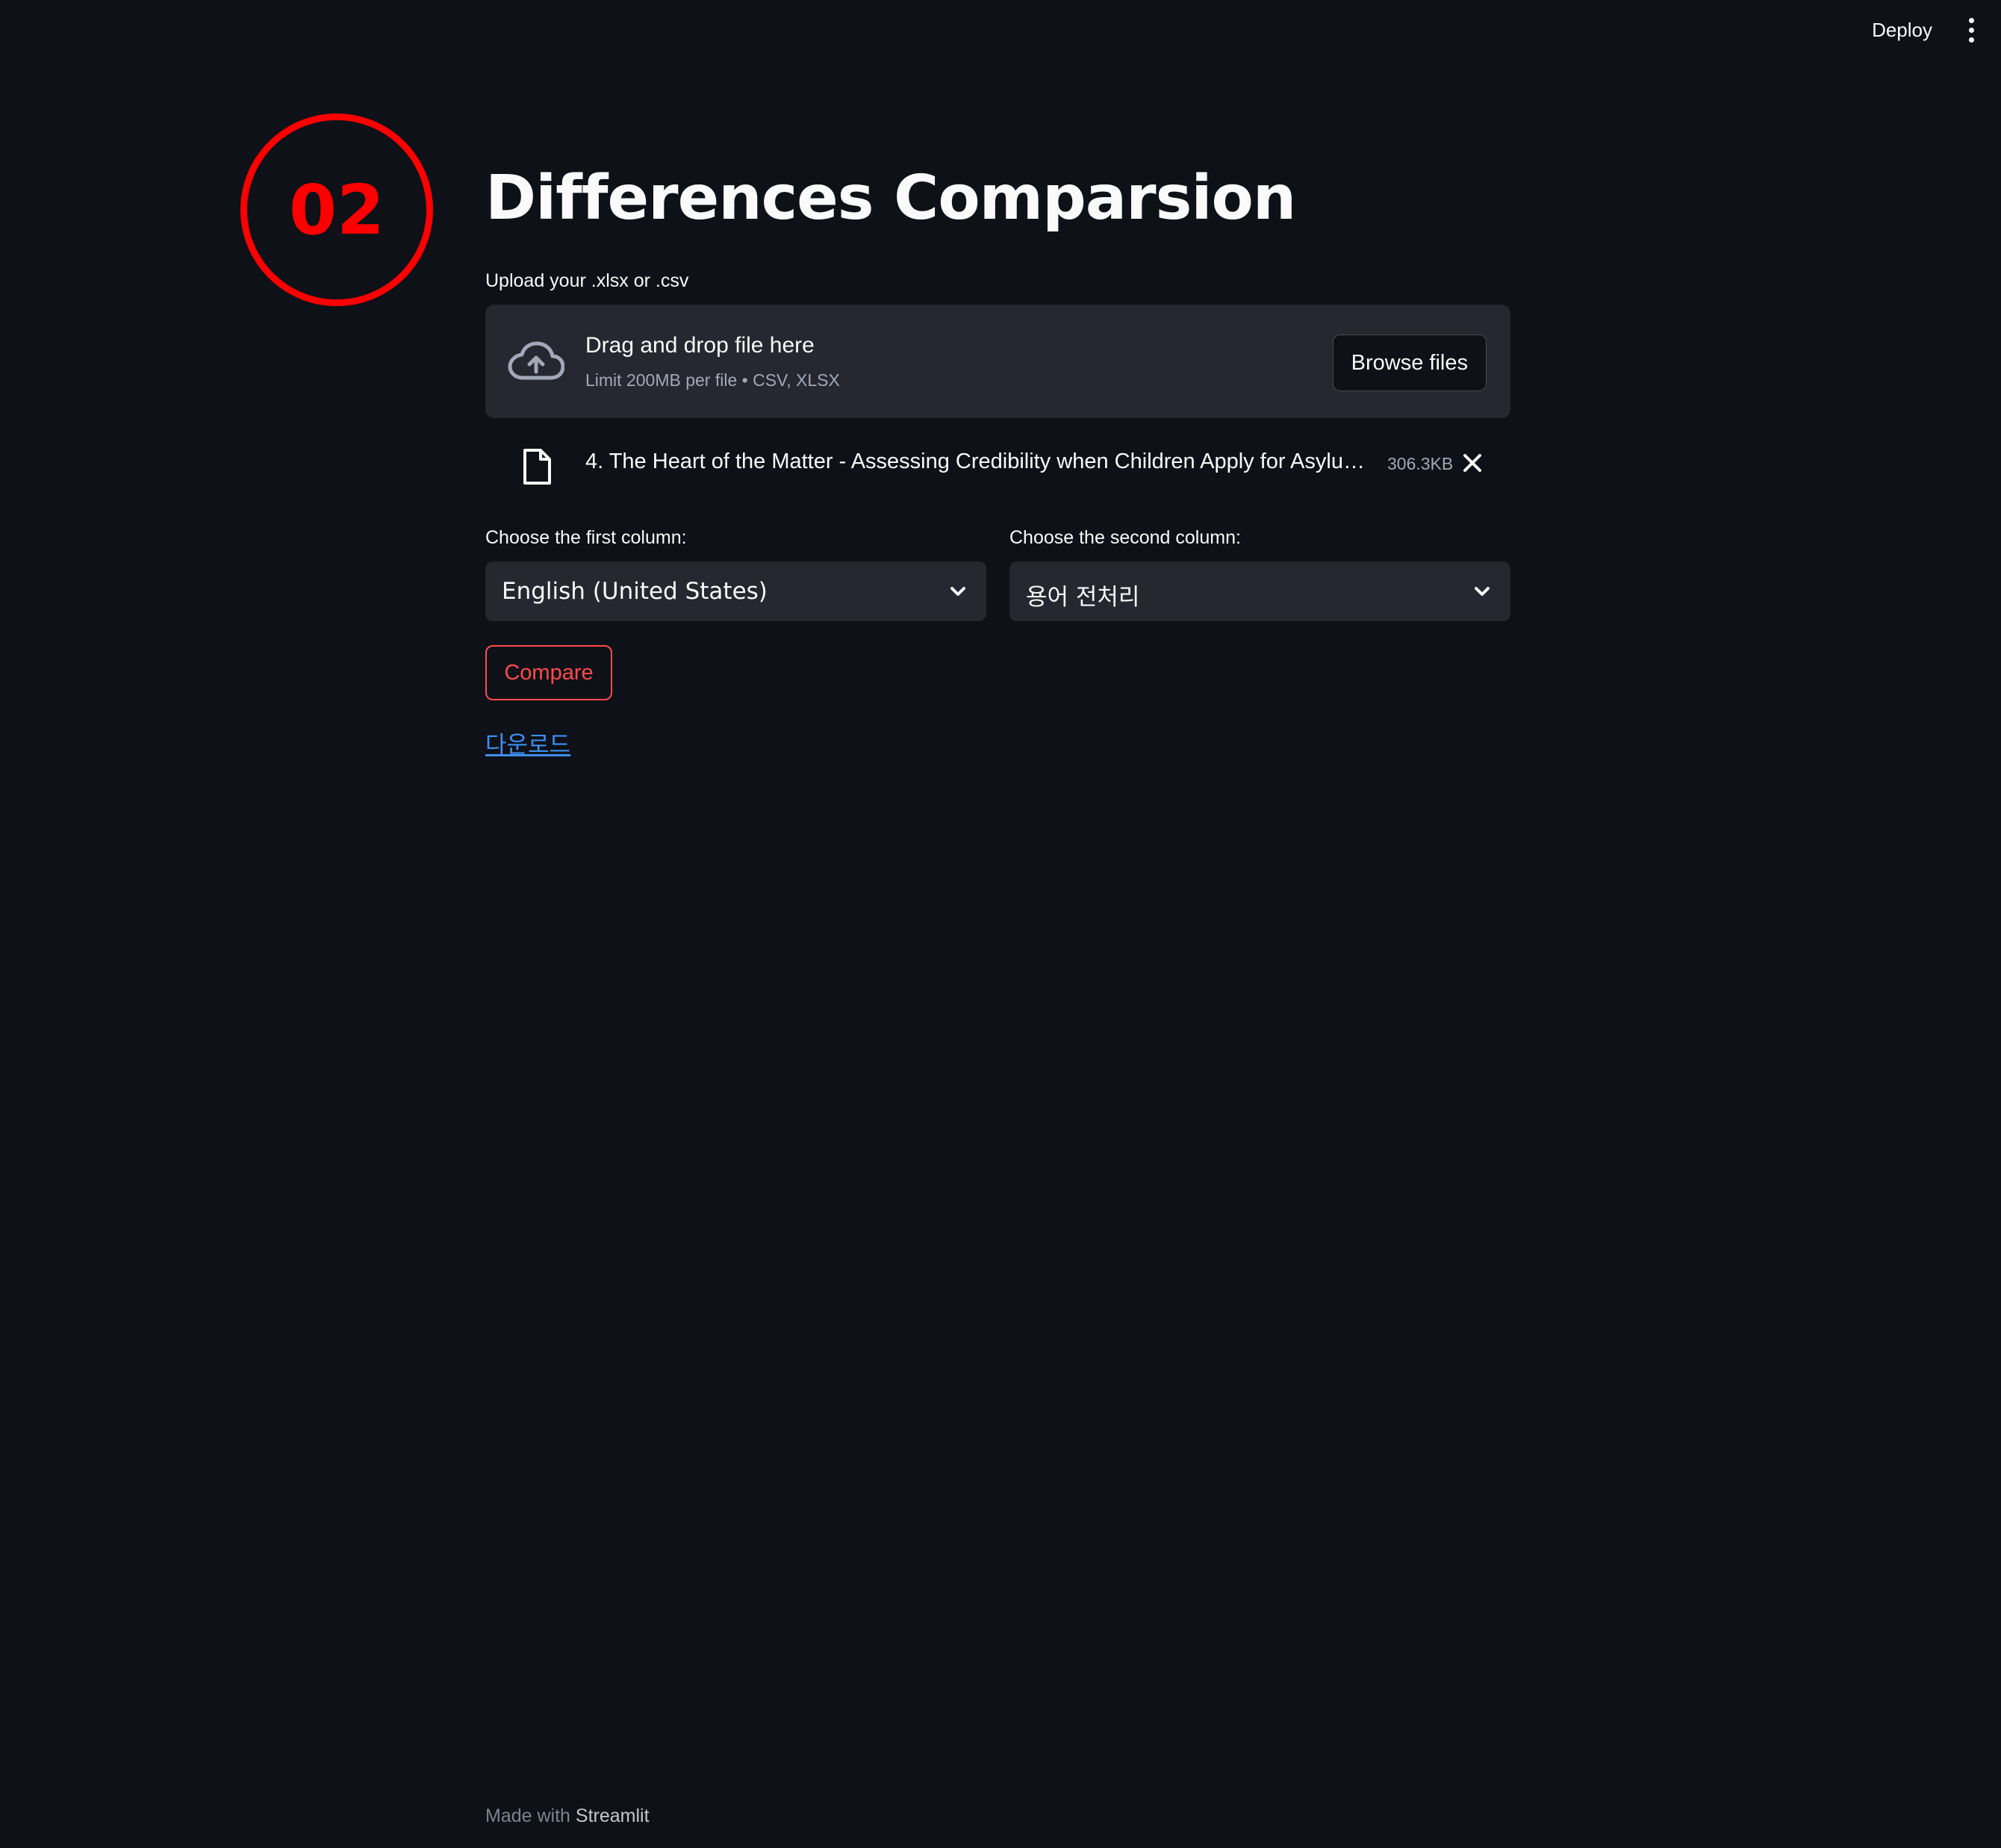 This screenshot has height=1848, width=2001. What do you see at coordinates (1472, 463) in the screenshot?
I see `close-icon` at bounding box center [1472, 463].